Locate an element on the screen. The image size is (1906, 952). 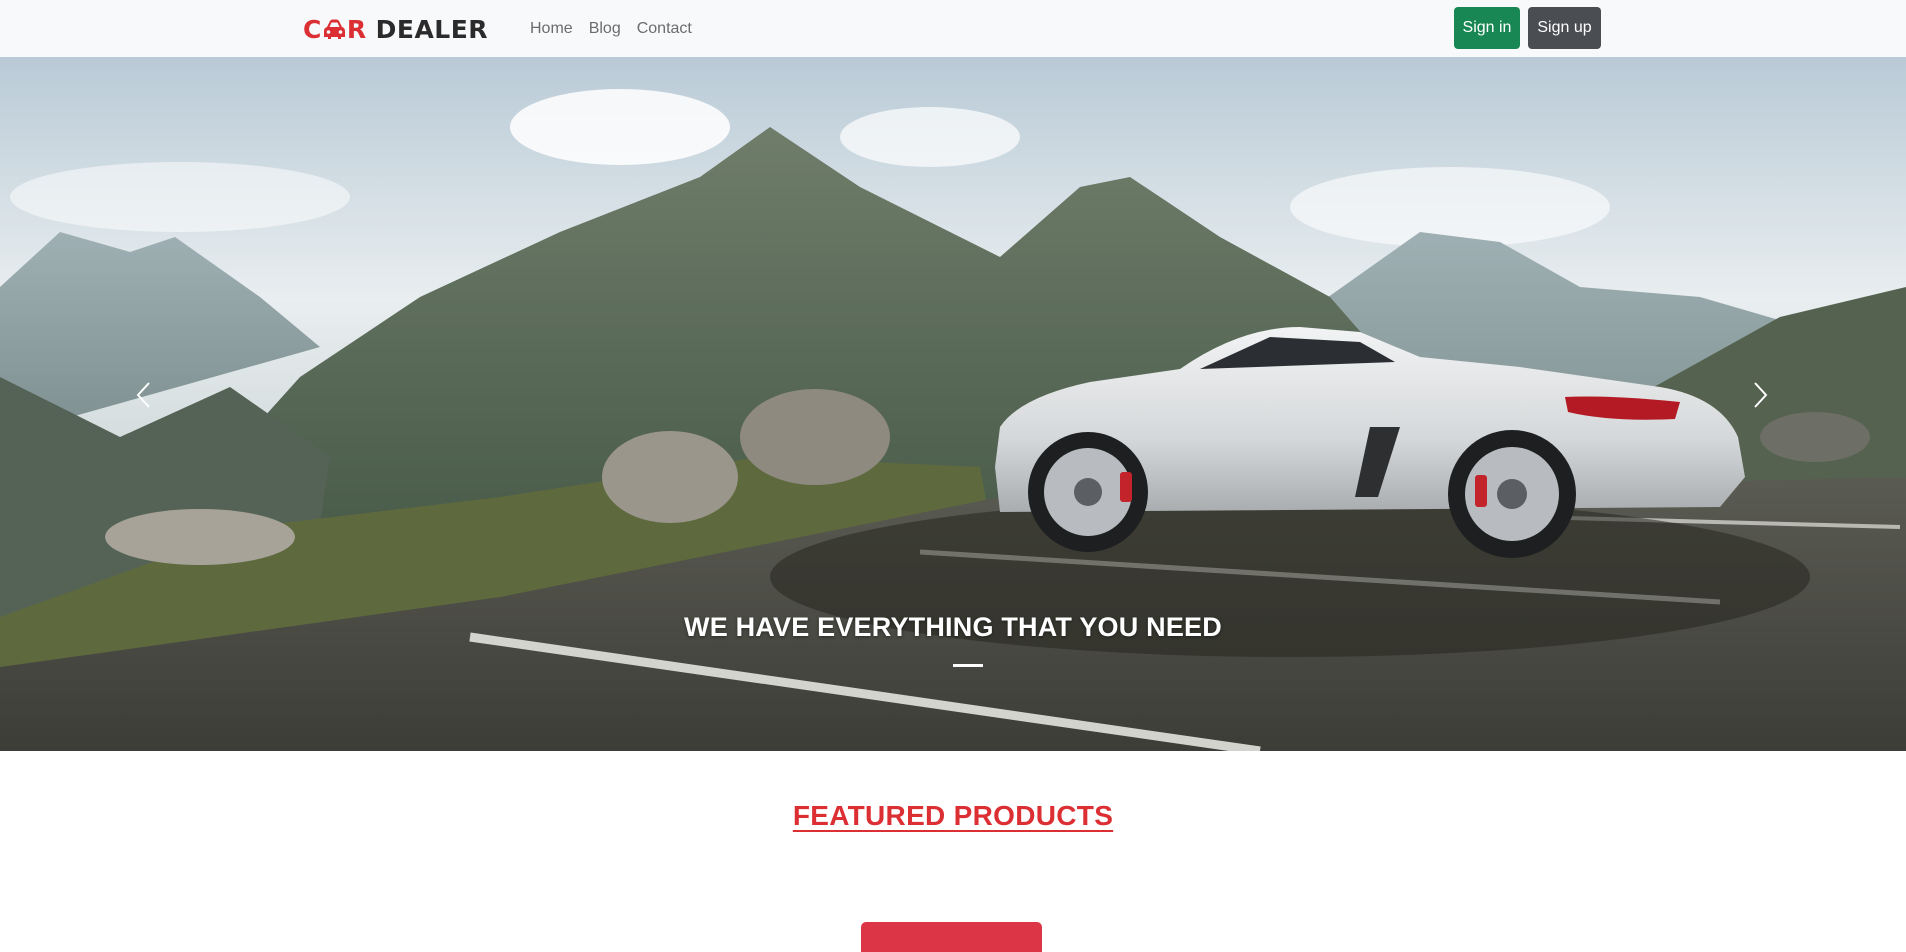
sign-in-button: Sign in is located at coordinates (1487, 28).